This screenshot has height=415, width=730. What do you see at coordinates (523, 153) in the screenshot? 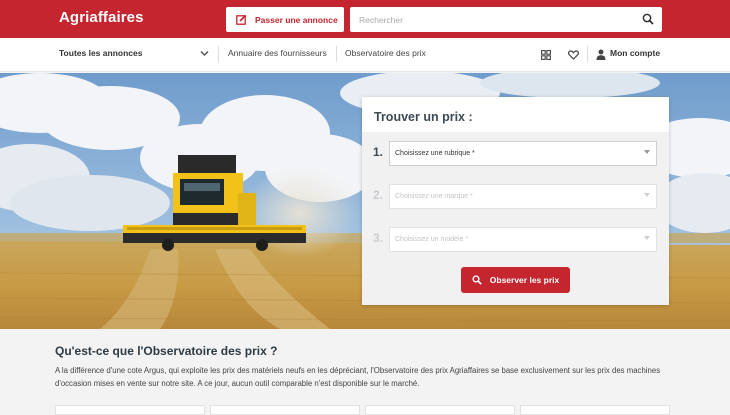
I see `category-select: Choisissez une rubrique *` at bounding box center [523, 153].